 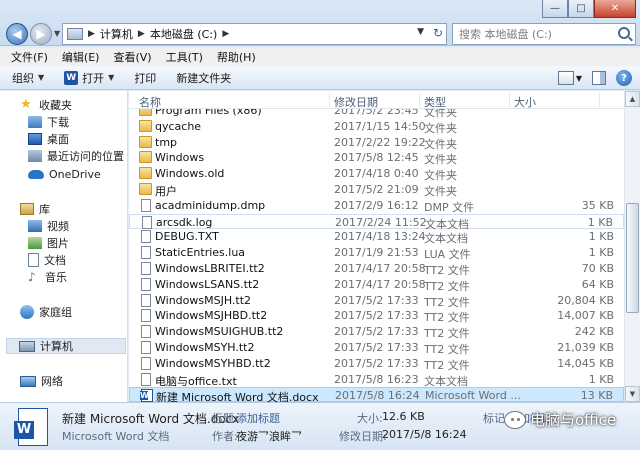 I want to click on menu-file: 文件(F), so click(x=29, y=57).